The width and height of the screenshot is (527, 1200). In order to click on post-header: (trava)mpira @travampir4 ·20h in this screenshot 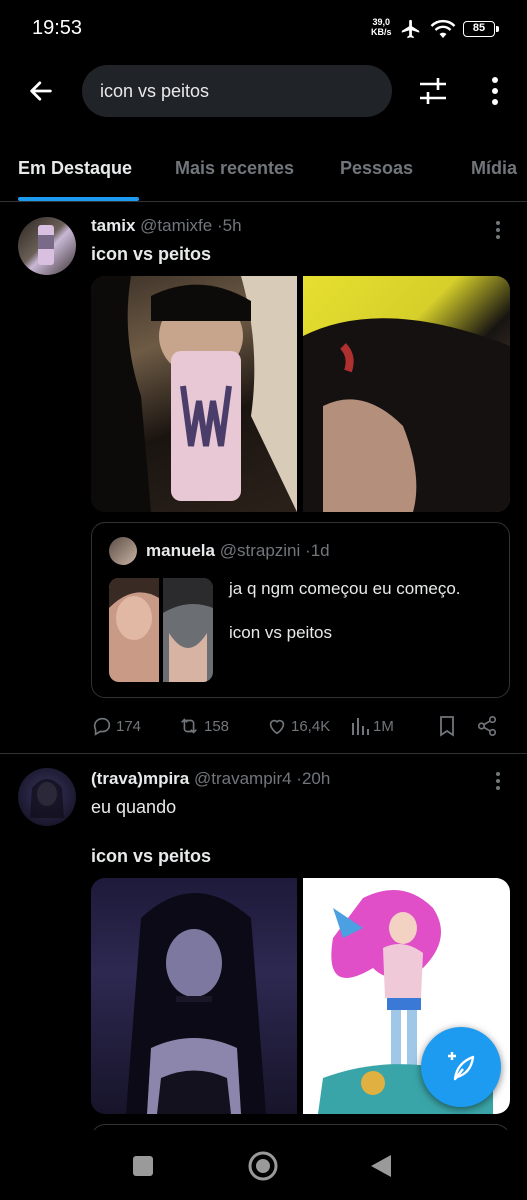, I will do `click(210, 779)`.